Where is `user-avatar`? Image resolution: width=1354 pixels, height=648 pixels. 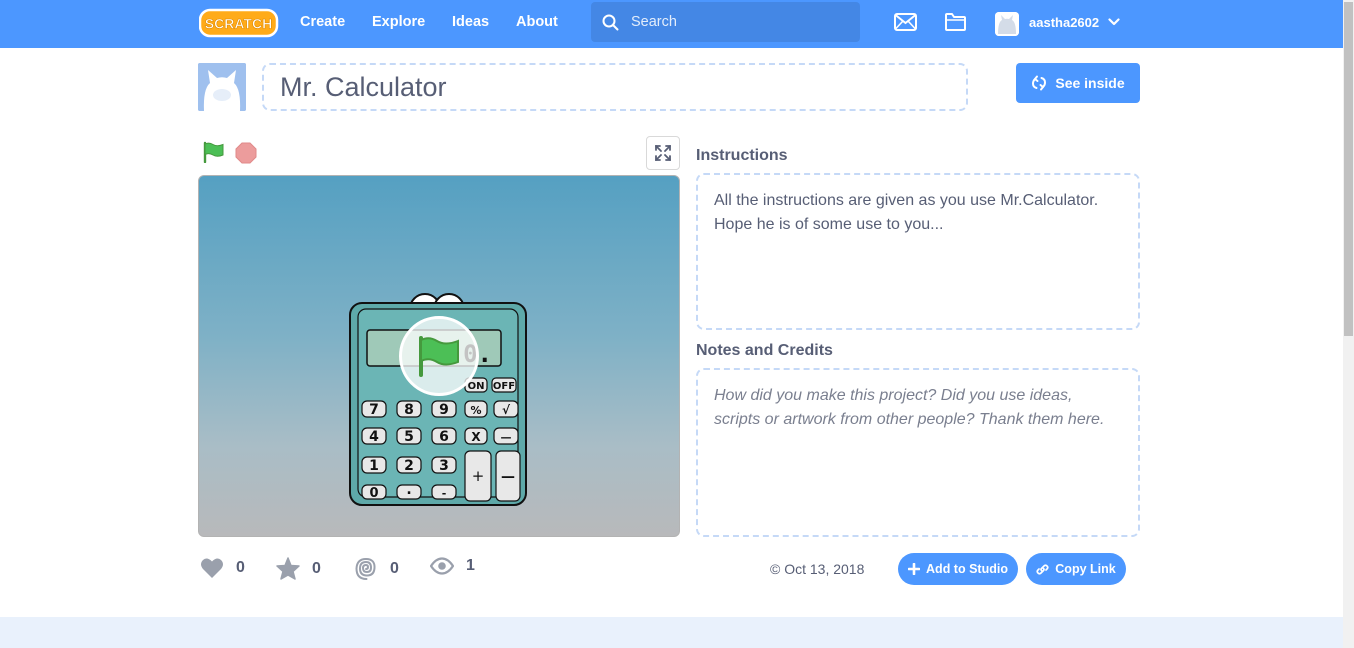
user-avatar is located at coordinates (1007, 24).